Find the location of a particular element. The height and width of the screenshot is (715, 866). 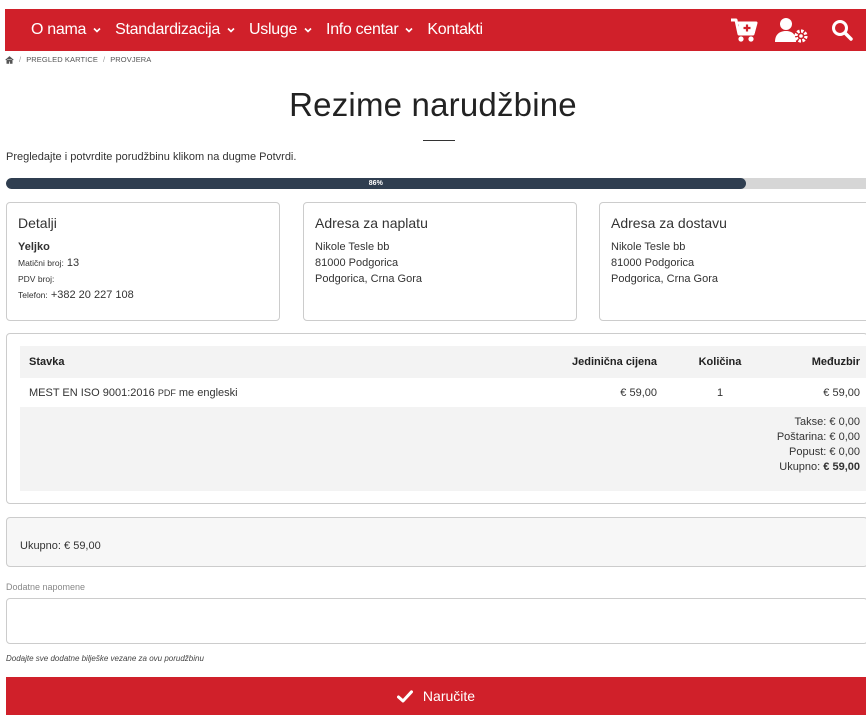

tax-value: € 0,00 is located at coordinates (844, 422).